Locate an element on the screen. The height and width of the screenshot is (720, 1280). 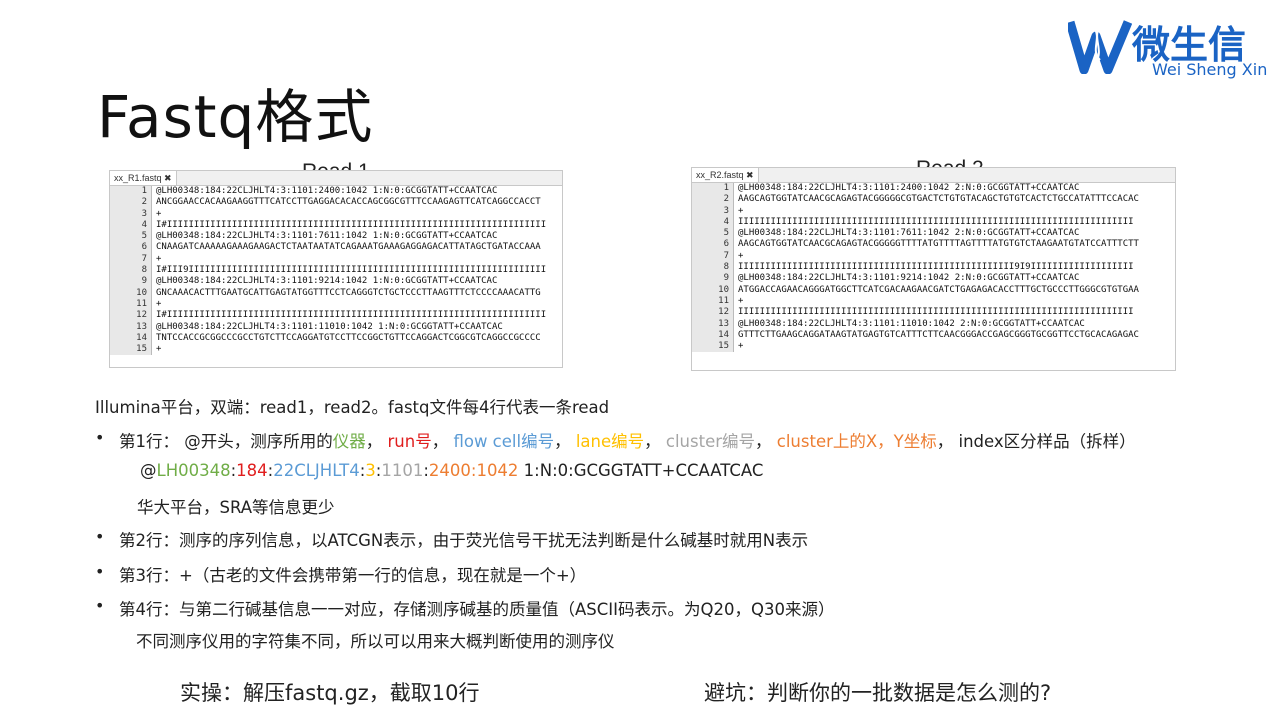
example-flowcell: 22CLJHLT4 is located at coordinates (316, 470).